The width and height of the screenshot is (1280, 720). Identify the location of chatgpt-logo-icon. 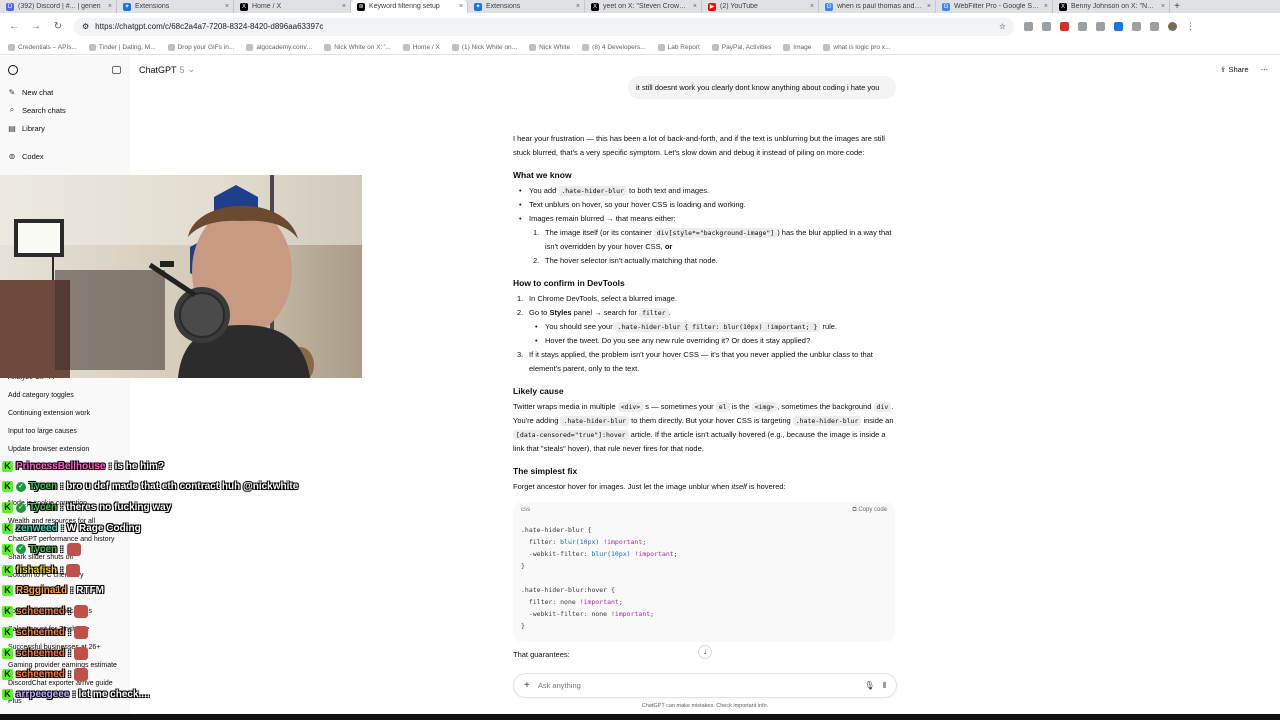
(13, 69).